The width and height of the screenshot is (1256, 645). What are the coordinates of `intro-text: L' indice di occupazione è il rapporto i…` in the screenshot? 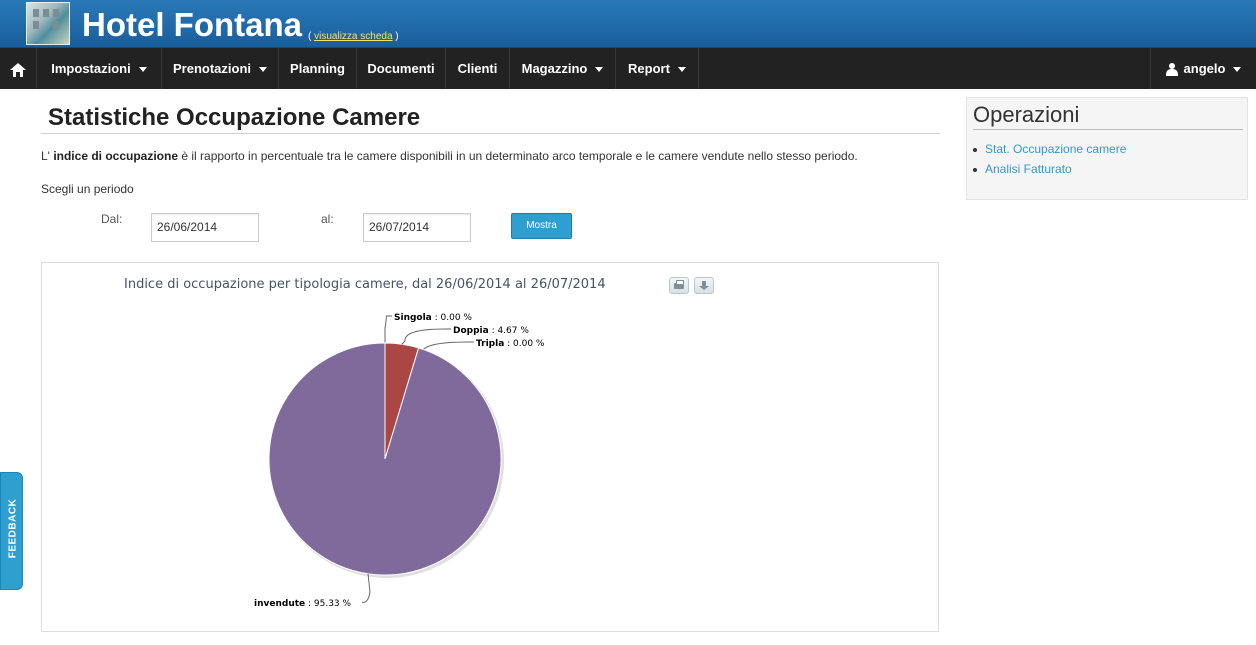 It's located at (449, 156).